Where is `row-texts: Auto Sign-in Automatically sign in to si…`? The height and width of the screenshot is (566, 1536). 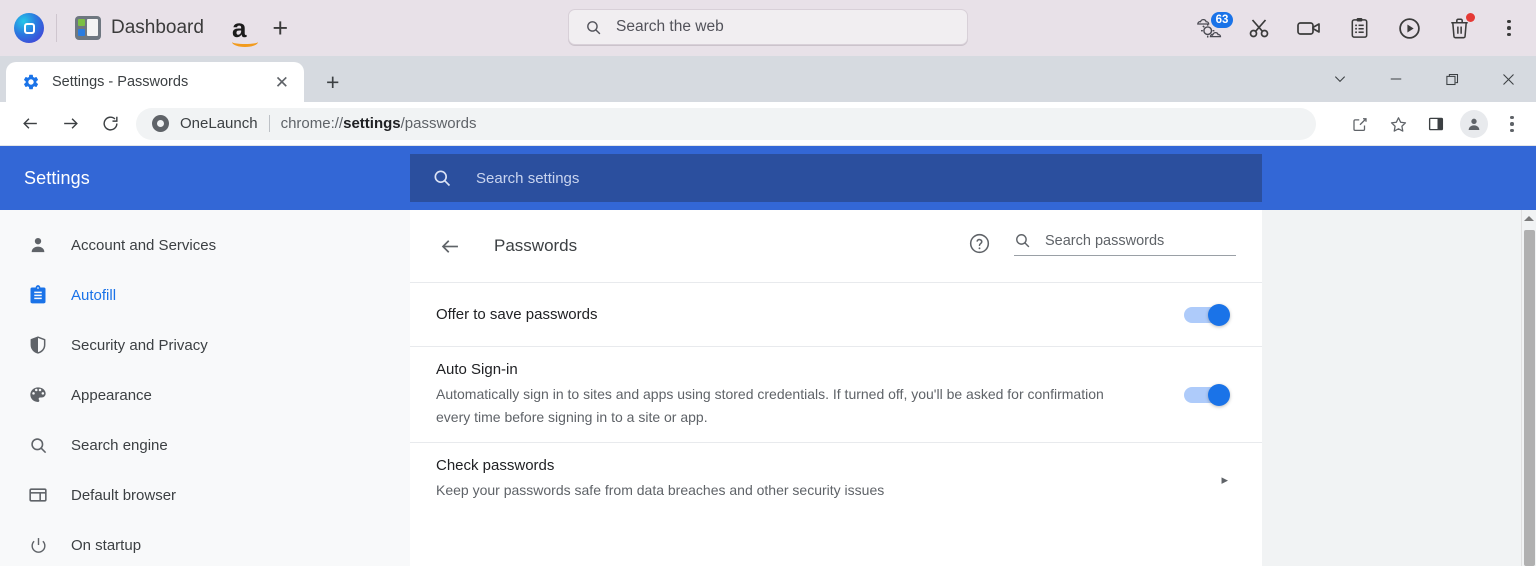 row-texts: Auto Sign-in Automatically sign in to si… is located at coordinates (781, 394).